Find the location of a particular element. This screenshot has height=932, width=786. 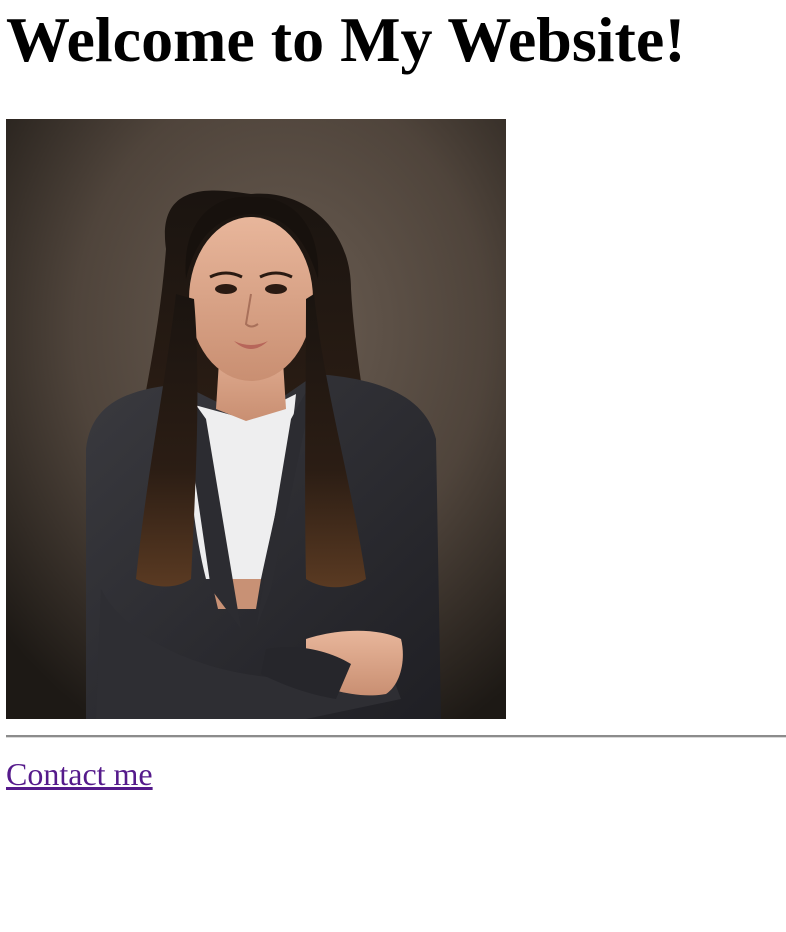

horizontal-divider is located at coordinates (396, 736).